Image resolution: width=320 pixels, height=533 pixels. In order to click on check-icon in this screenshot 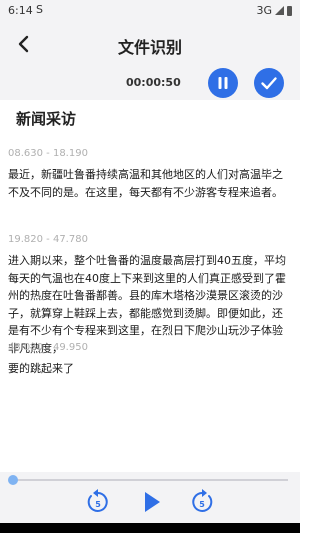, I will do `click(269, 83)`.